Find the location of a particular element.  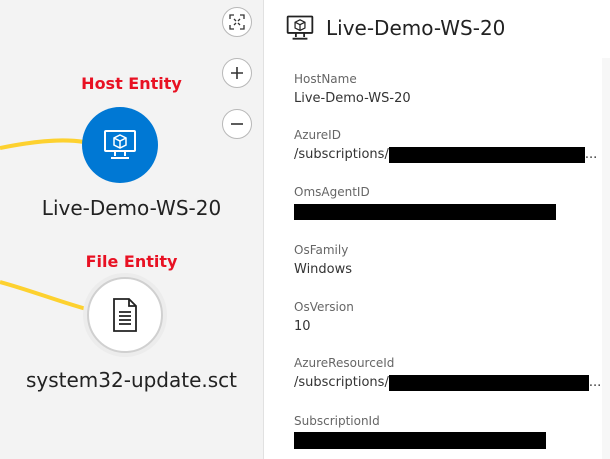

edge-to-file is located at coordinates (45, 296).